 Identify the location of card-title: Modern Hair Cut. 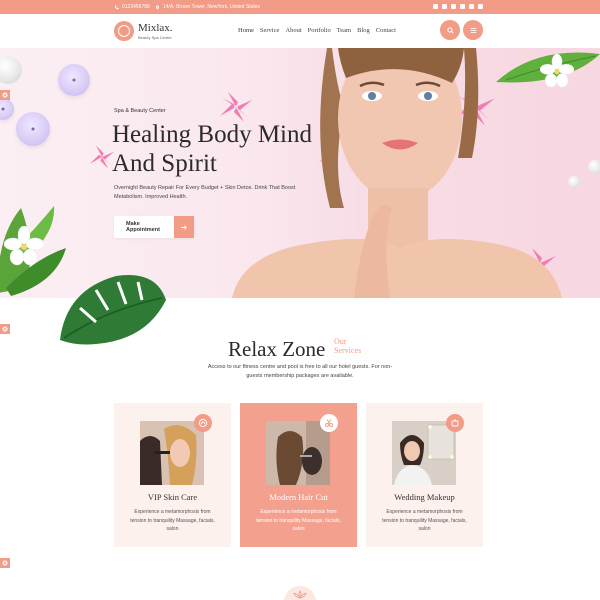
(298, 497).